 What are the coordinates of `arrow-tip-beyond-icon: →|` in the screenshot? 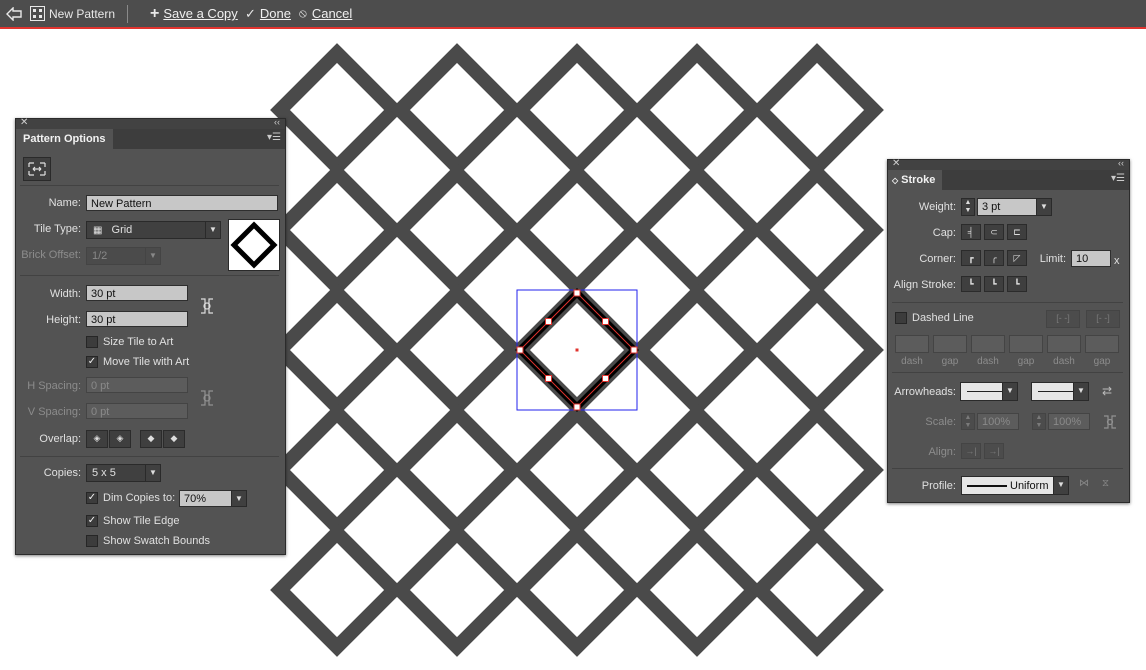 It's located at (971, 451).